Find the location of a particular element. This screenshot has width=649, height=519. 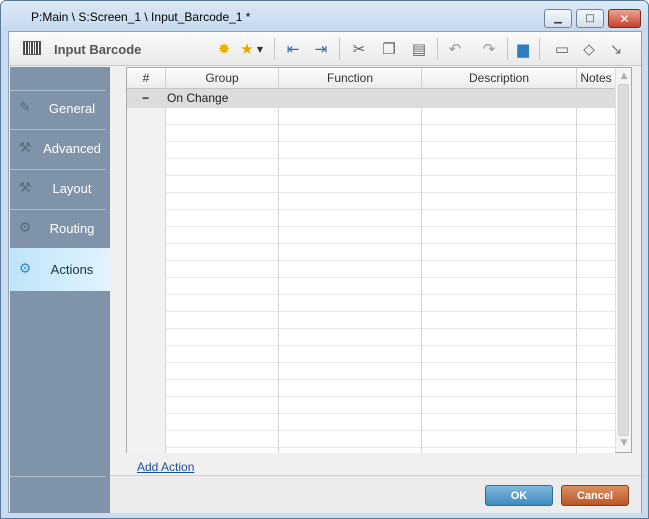

export-icon: ↘ is located at coordinates (616, 49).